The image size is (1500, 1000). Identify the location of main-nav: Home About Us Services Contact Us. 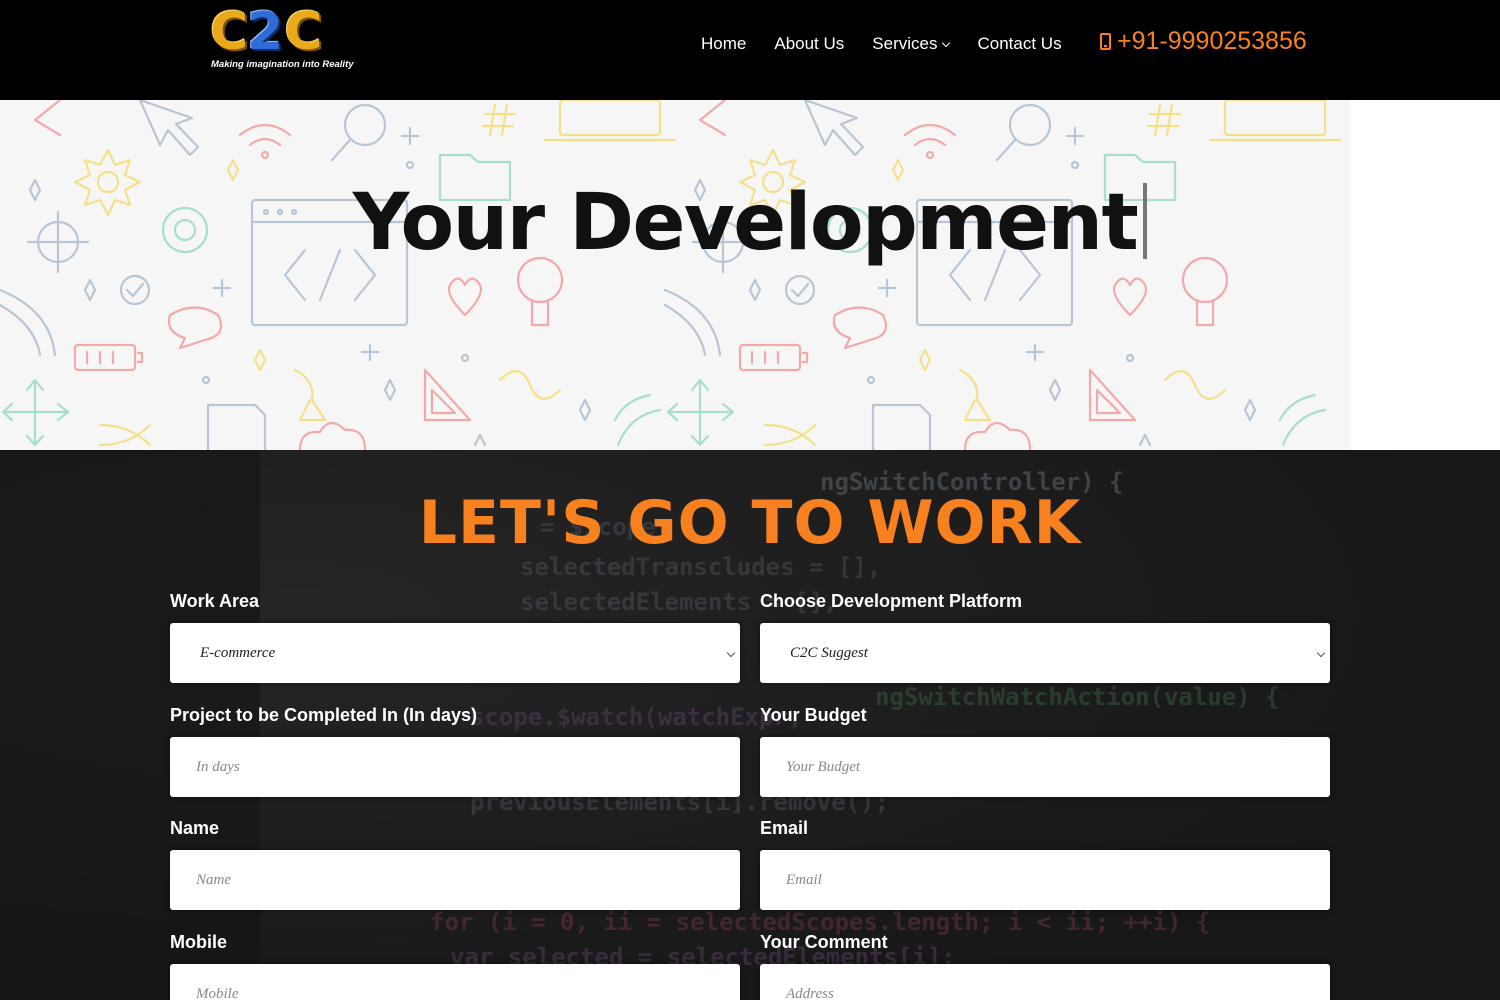
(895, 44).